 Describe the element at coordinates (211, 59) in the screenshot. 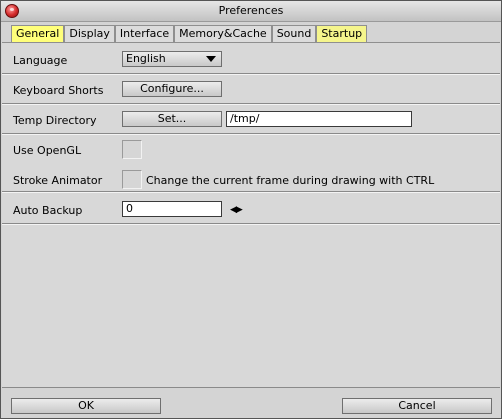

I see `chevron-down-icon` at that location.